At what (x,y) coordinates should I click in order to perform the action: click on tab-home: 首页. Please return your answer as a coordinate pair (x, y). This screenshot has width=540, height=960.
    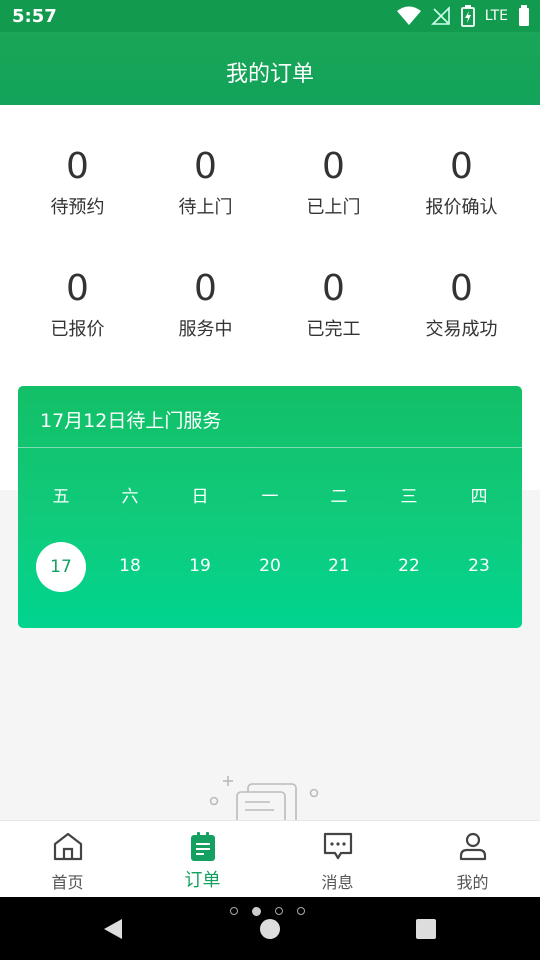
    Looking at the image, I should click on (67, 859).